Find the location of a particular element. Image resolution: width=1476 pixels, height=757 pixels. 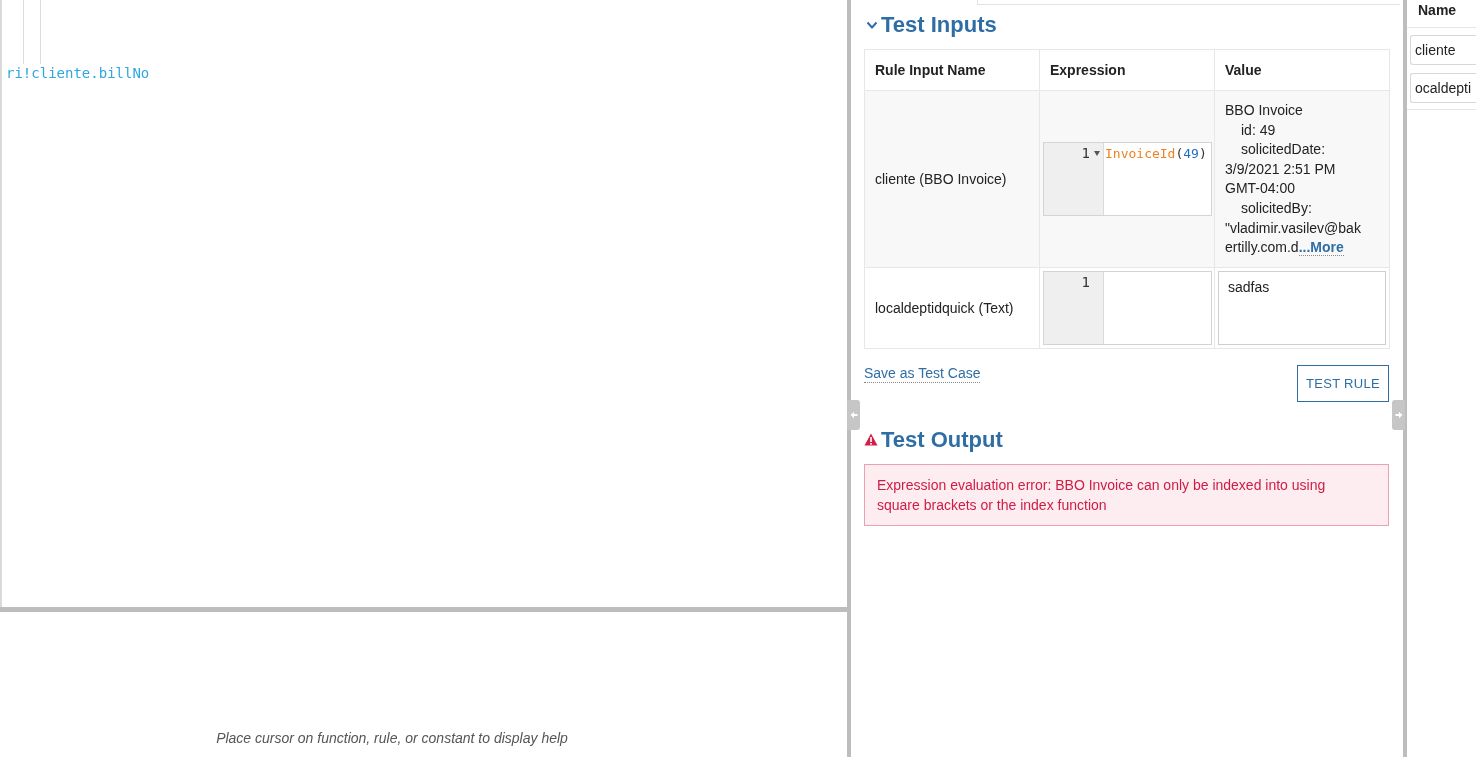

arrow-right-icon is located at coordinates (1398, 415).